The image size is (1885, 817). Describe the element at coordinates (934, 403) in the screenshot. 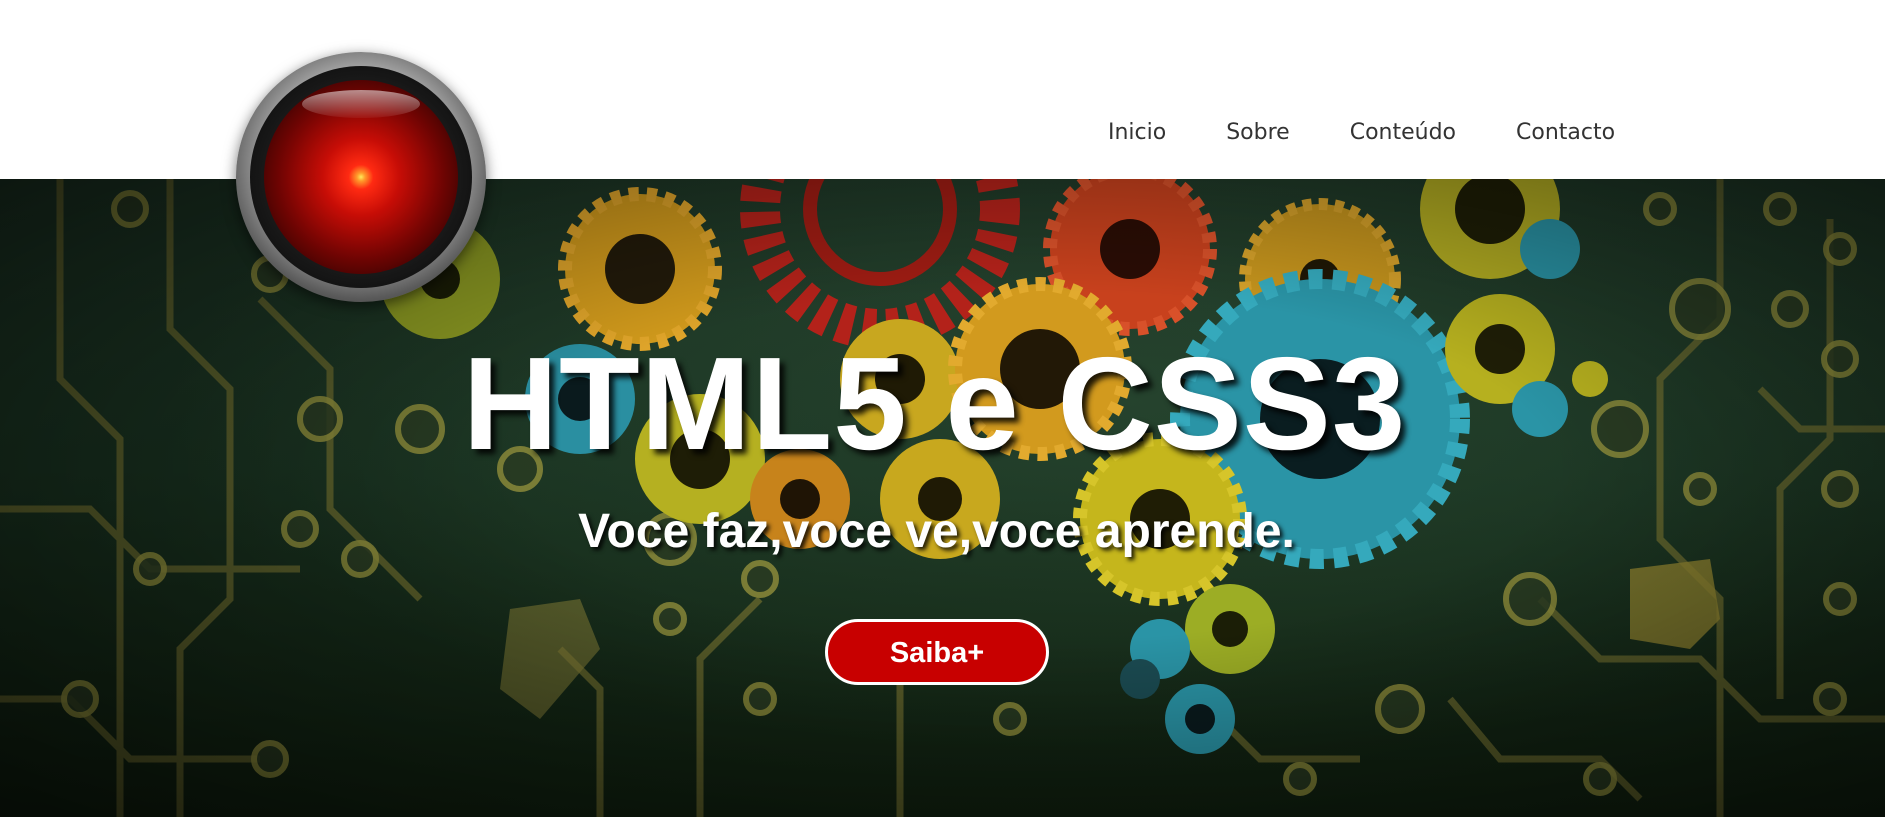

I see `hero-title: HTML5 e CSS3` at that location.